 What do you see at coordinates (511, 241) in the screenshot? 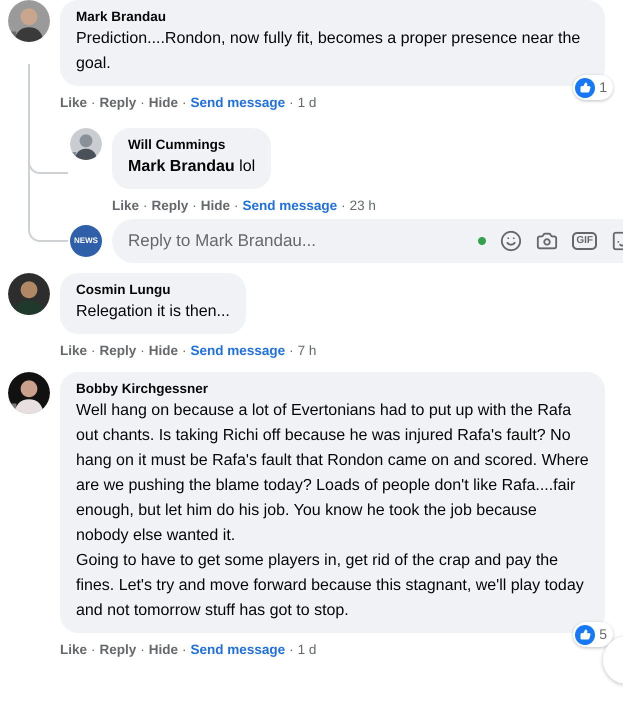
I see `emoji-icon` at bounding box center [511, 241].